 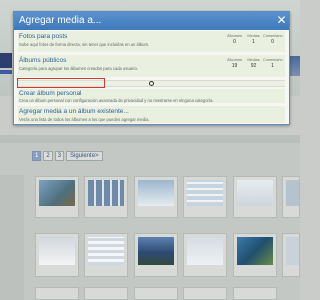 I want to click on page-link-1: 1, so click(x=37, y=156).